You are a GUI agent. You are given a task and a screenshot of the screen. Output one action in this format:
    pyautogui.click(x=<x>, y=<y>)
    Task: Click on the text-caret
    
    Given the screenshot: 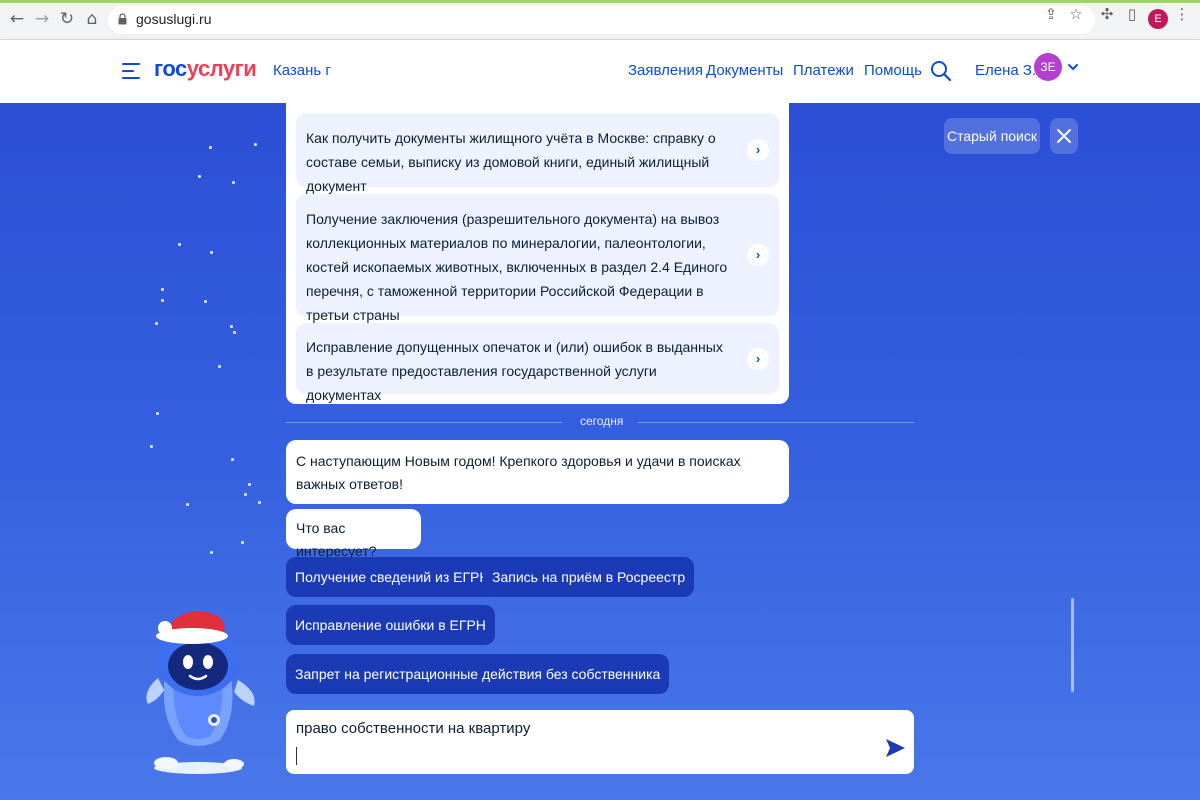 What is the action you would take?
    pyautogui.click(x=296, y=756)
    